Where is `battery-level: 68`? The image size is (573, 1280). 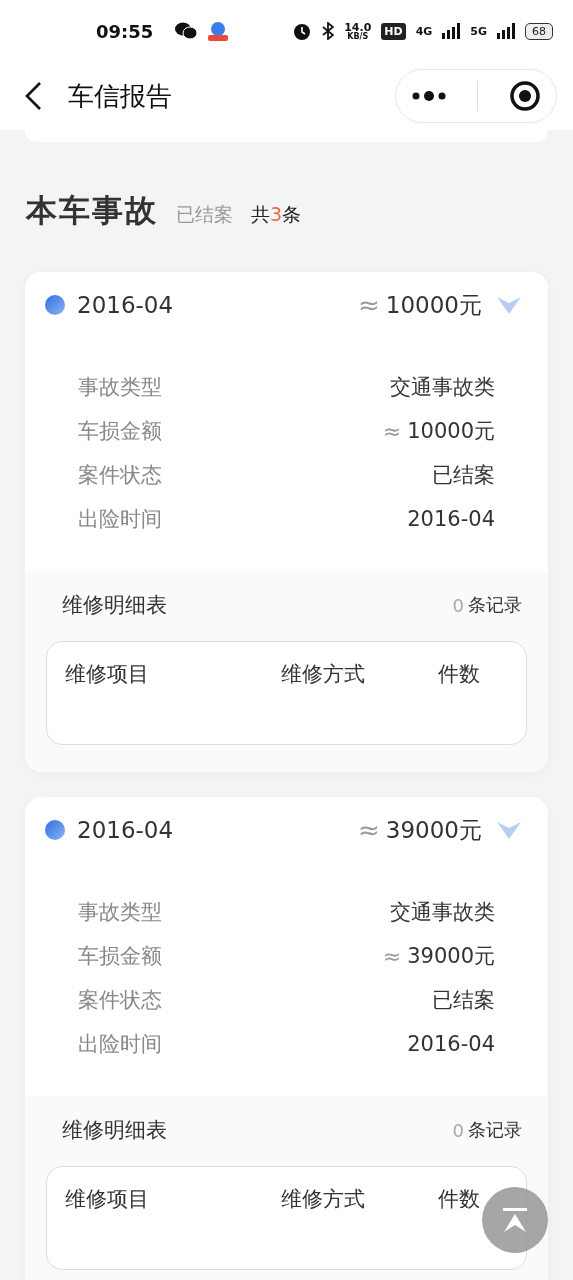
battery-level: 68 is located at coordinates (539, 31).